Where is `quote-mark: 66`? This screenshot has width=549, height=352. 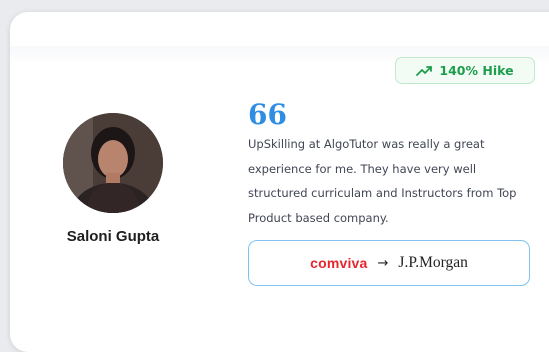
quote-mark: 66 is located at coordinates (267, 114).